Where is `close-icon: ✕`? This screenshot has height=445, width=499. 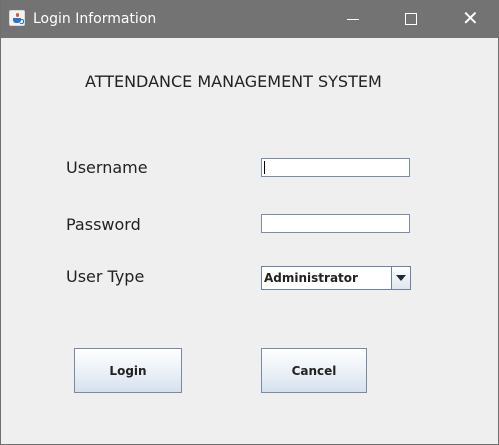
close-icon: ✕ is located at coordinates (470, 18).